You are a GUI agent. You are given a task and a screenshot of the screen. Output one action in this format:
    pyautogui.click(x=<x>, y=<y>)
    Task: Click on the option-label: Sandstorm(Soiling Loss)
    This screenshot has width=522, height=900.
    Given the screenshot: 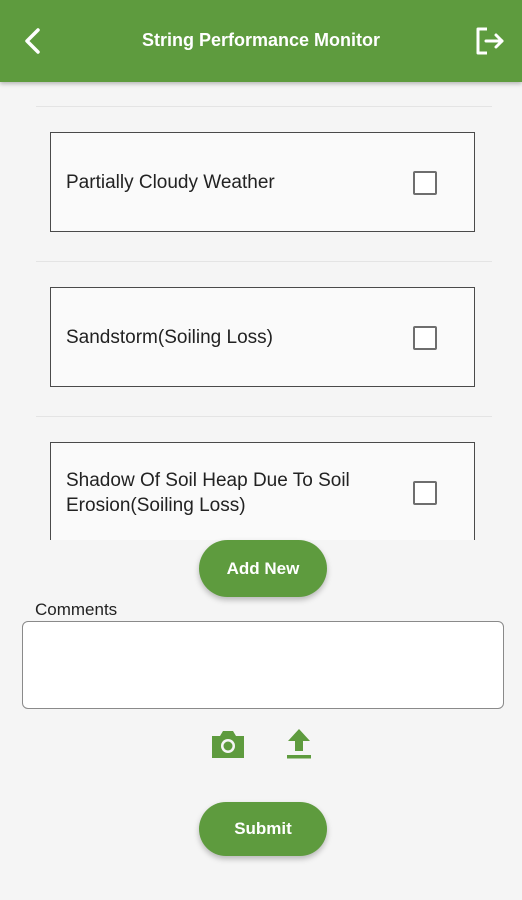 What is the action you would take?
    pyautogui.click(x=169, y=337)
    